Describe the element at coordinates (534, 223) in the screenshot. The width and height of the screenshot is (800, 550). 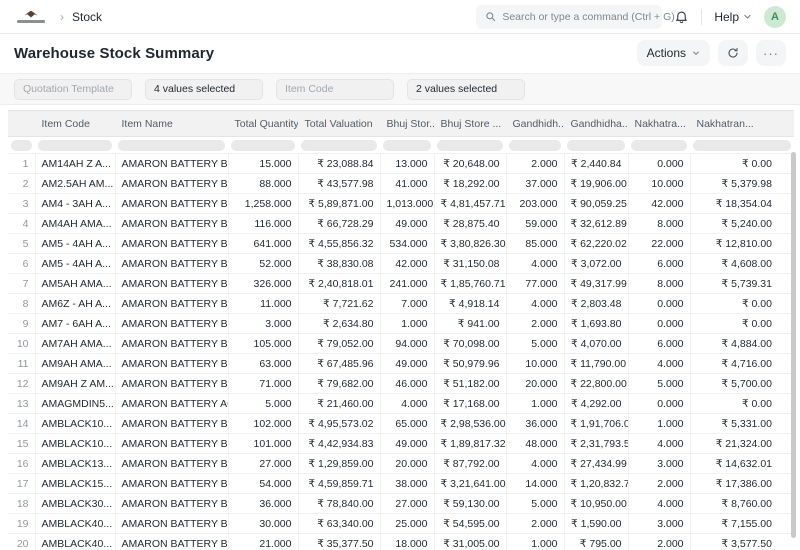
I see `cell-gandhidham-qty: 59.000` at that location.